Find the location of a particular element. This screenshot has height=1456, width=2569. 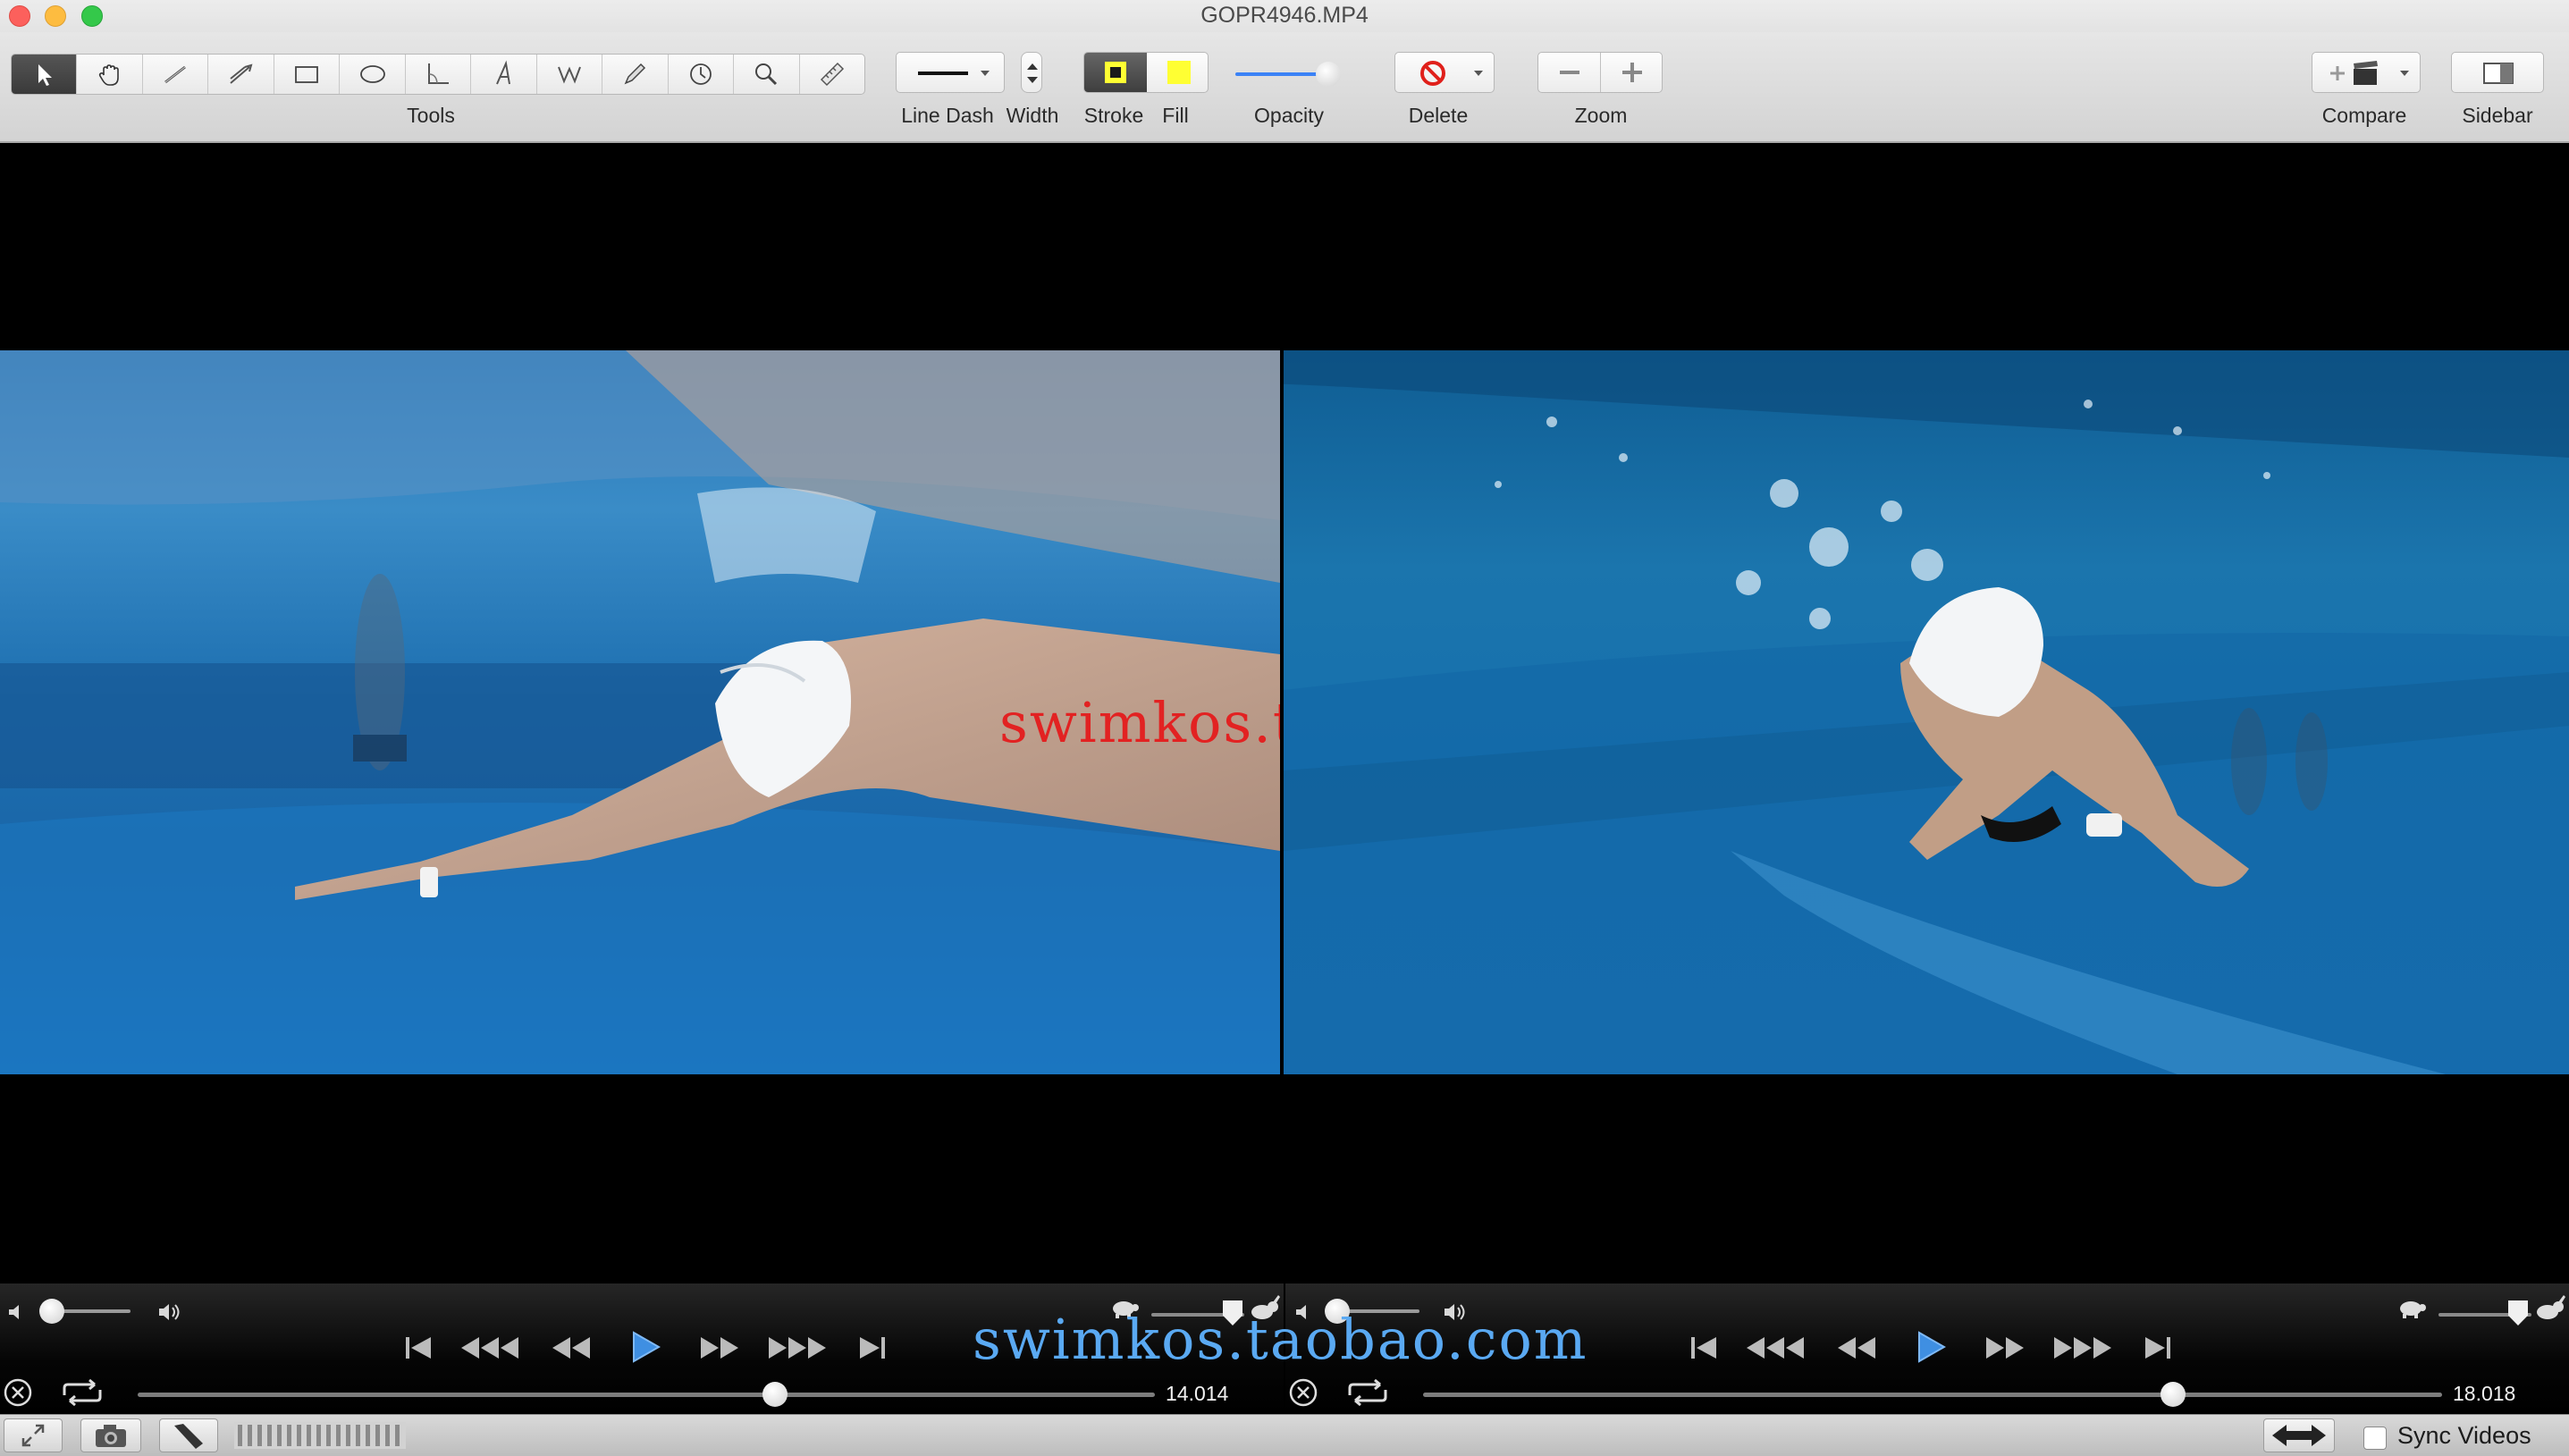

clapperboard-icon is located at coordinates (2366, 73).